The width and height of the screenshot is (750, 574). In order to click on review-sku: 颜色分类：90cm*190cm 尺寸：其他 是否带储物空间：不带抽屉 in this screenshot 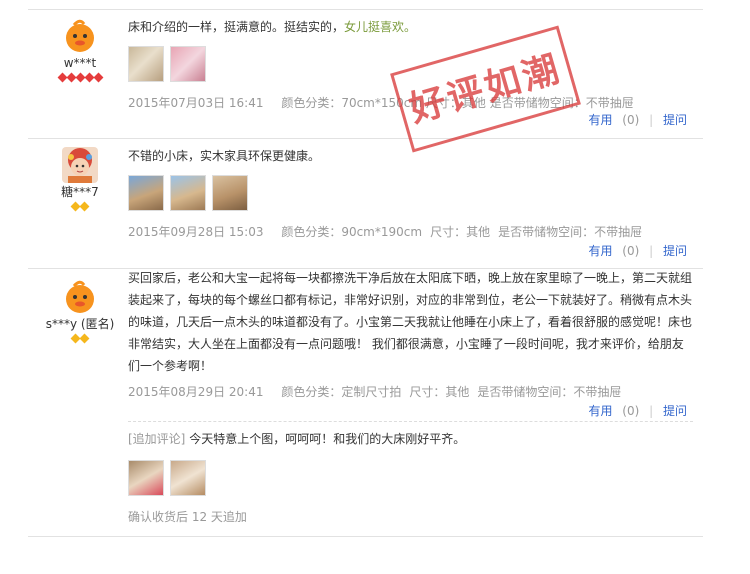, I will do `click(465, 232)`.